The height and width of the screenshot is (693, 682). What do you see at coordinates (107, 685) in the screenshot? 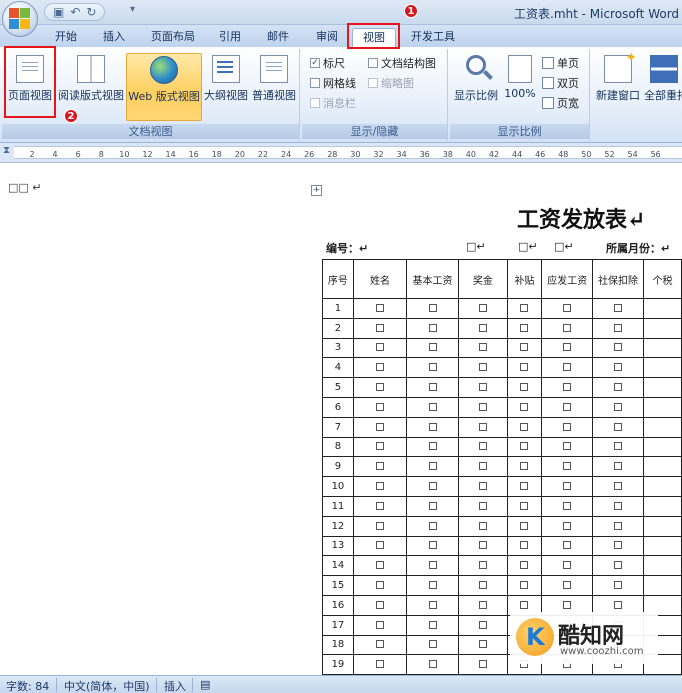
I see `language-indicator: 中文(简体，中国)` at bounding box center [107, 685].